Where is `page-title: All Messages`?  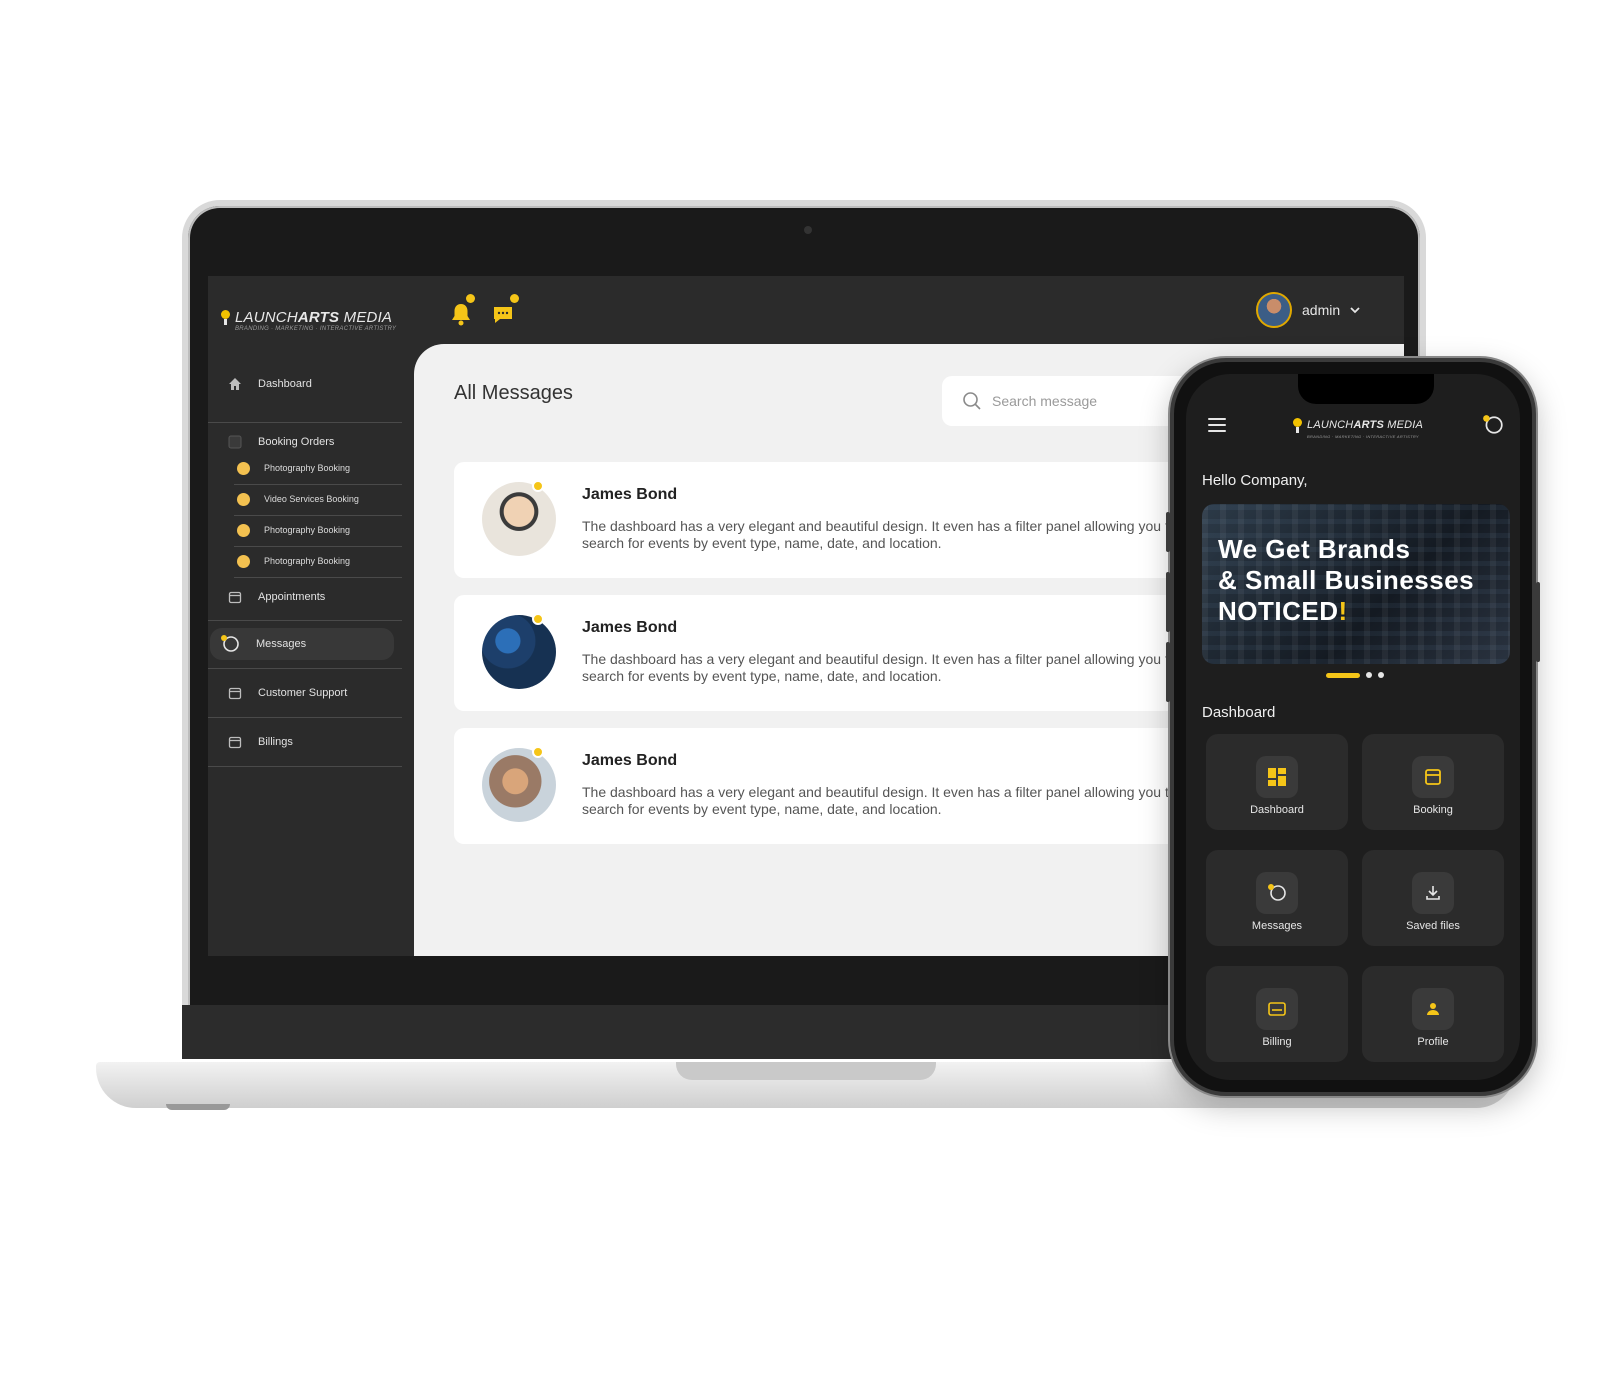 page-title: All Messages is located at coordinates (513, 393).